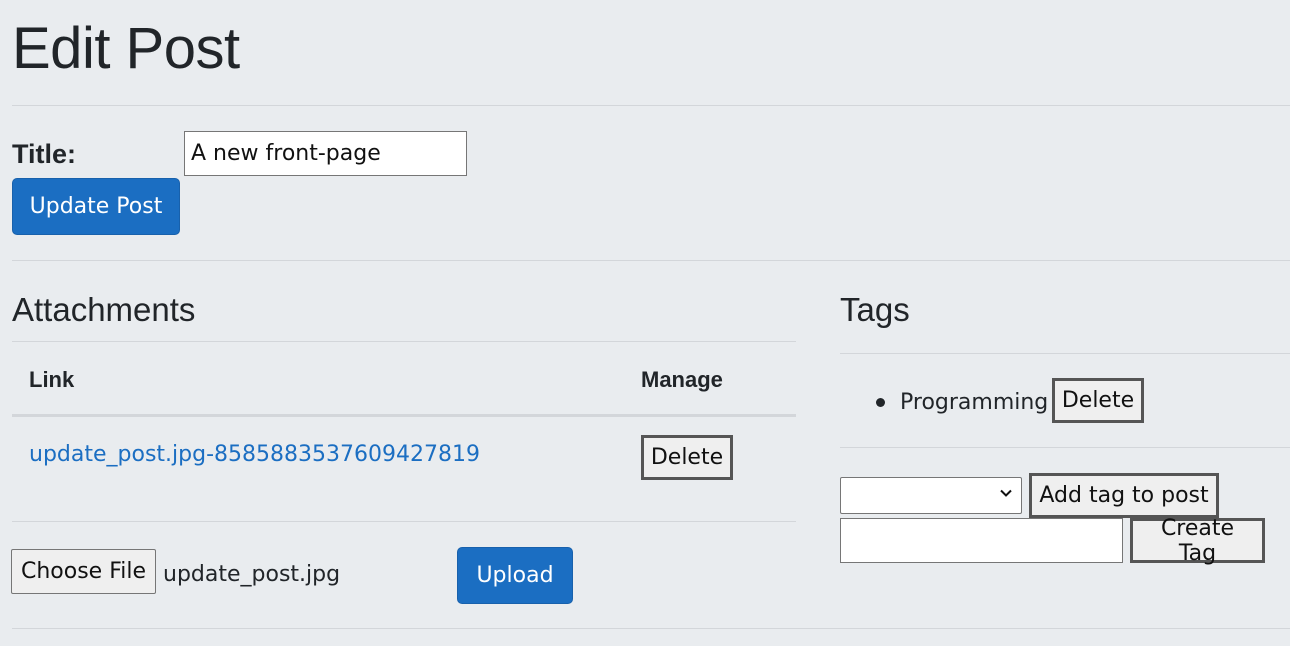  What do you see at coordinates (254, 455) in the screenshot?
I see `attachment-link: update_post.jpg-8585883537609427819` at bounding box center [254, 455].